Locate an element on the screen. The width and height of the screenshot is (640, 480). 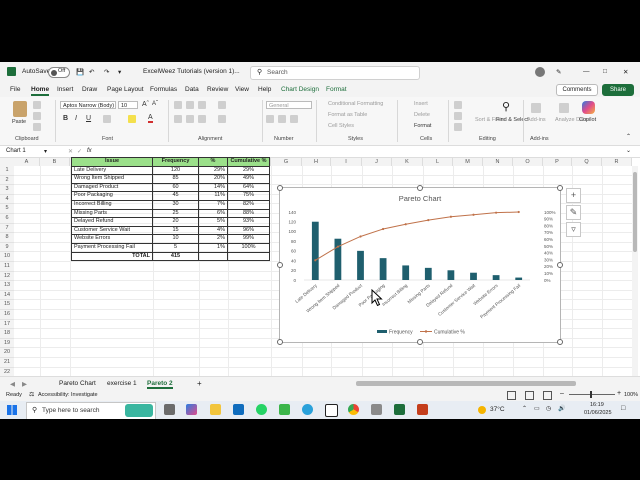
normal-view-icon is located at coordinates (511, 395).